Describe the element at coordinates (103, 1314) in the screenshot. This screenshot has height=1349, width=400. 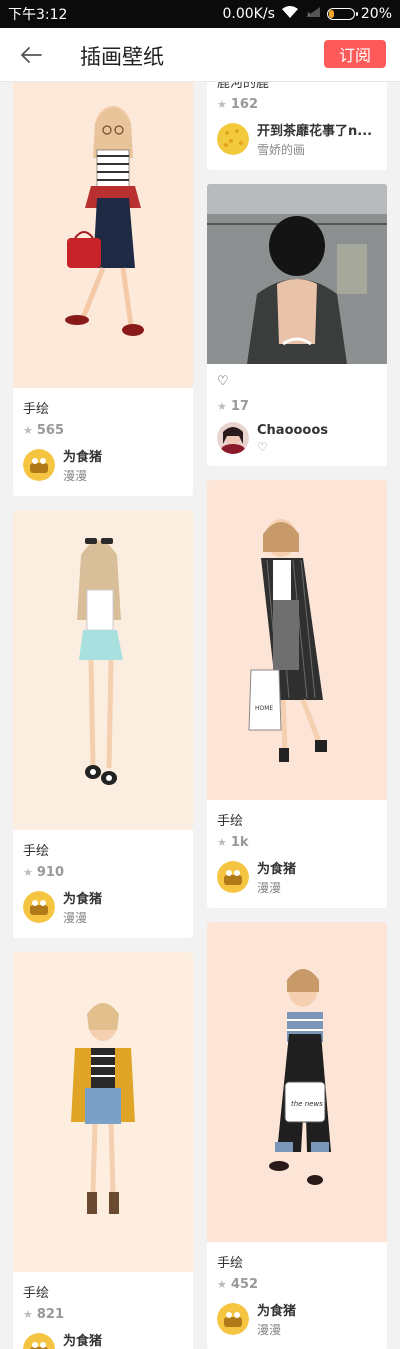
I see `like-count: ★ 821` at that location.